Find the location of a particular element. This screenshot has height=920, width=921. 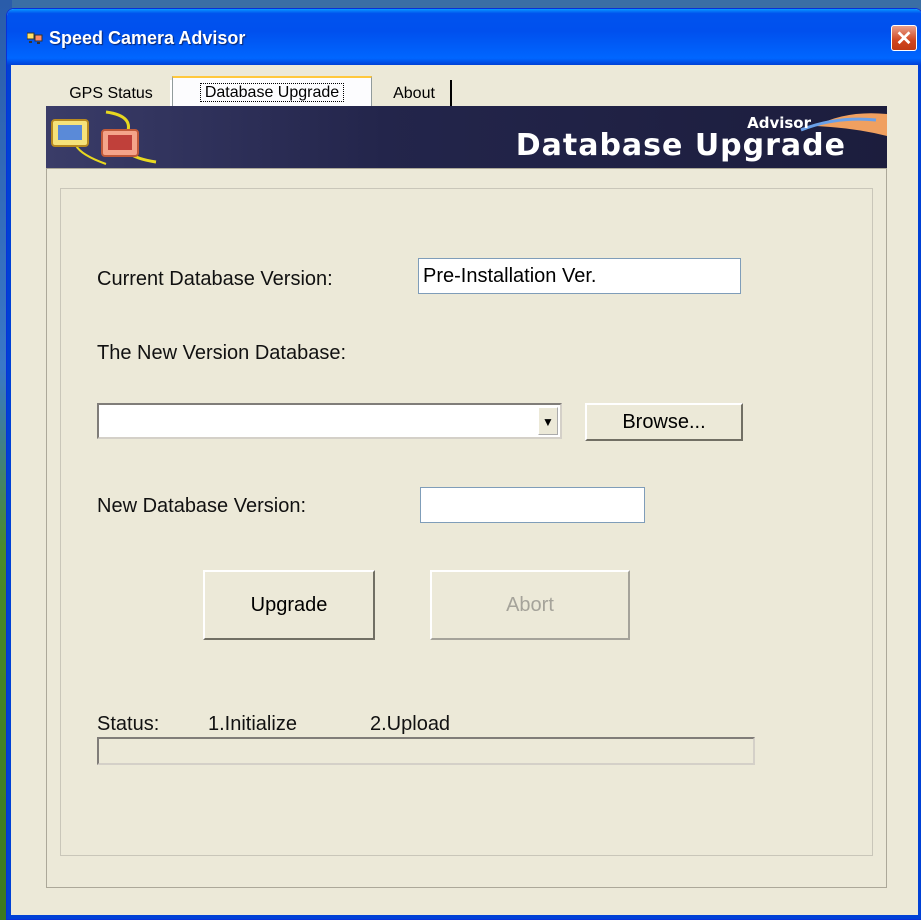

chevron-down-icon: ▼ is located at coordinates (548, 421).